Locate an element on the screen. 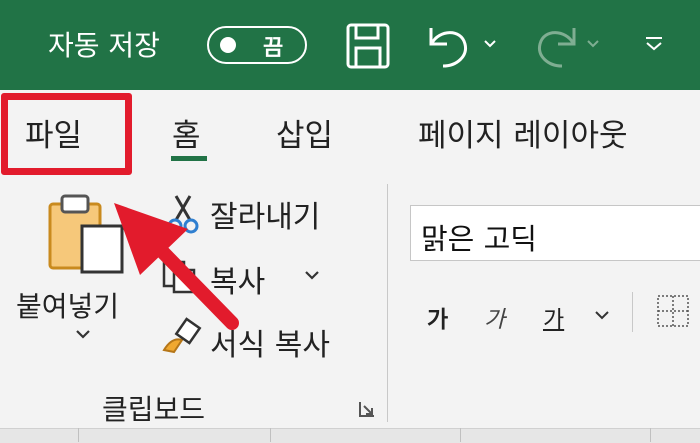 This screenshot has height=443, width=700. customize-quick-access-icon is located at coordinates (654, 43).